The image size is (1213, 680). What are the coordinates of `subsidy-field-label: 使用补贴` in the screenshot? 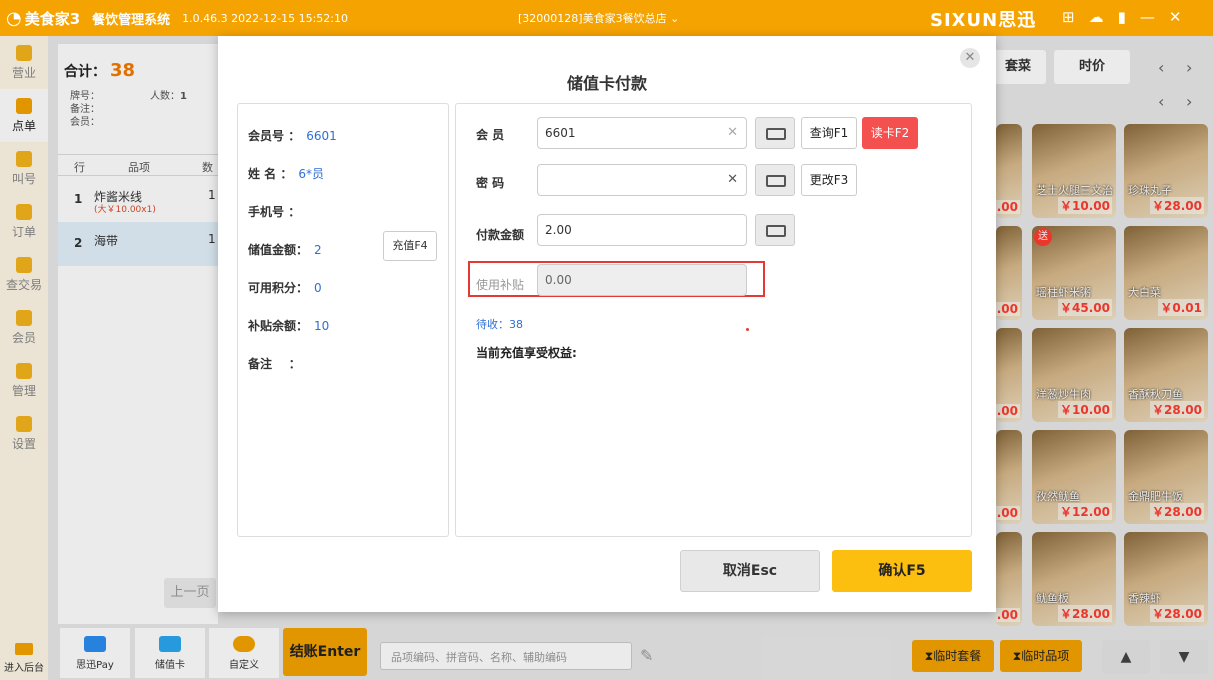 It's located at (500, 285).